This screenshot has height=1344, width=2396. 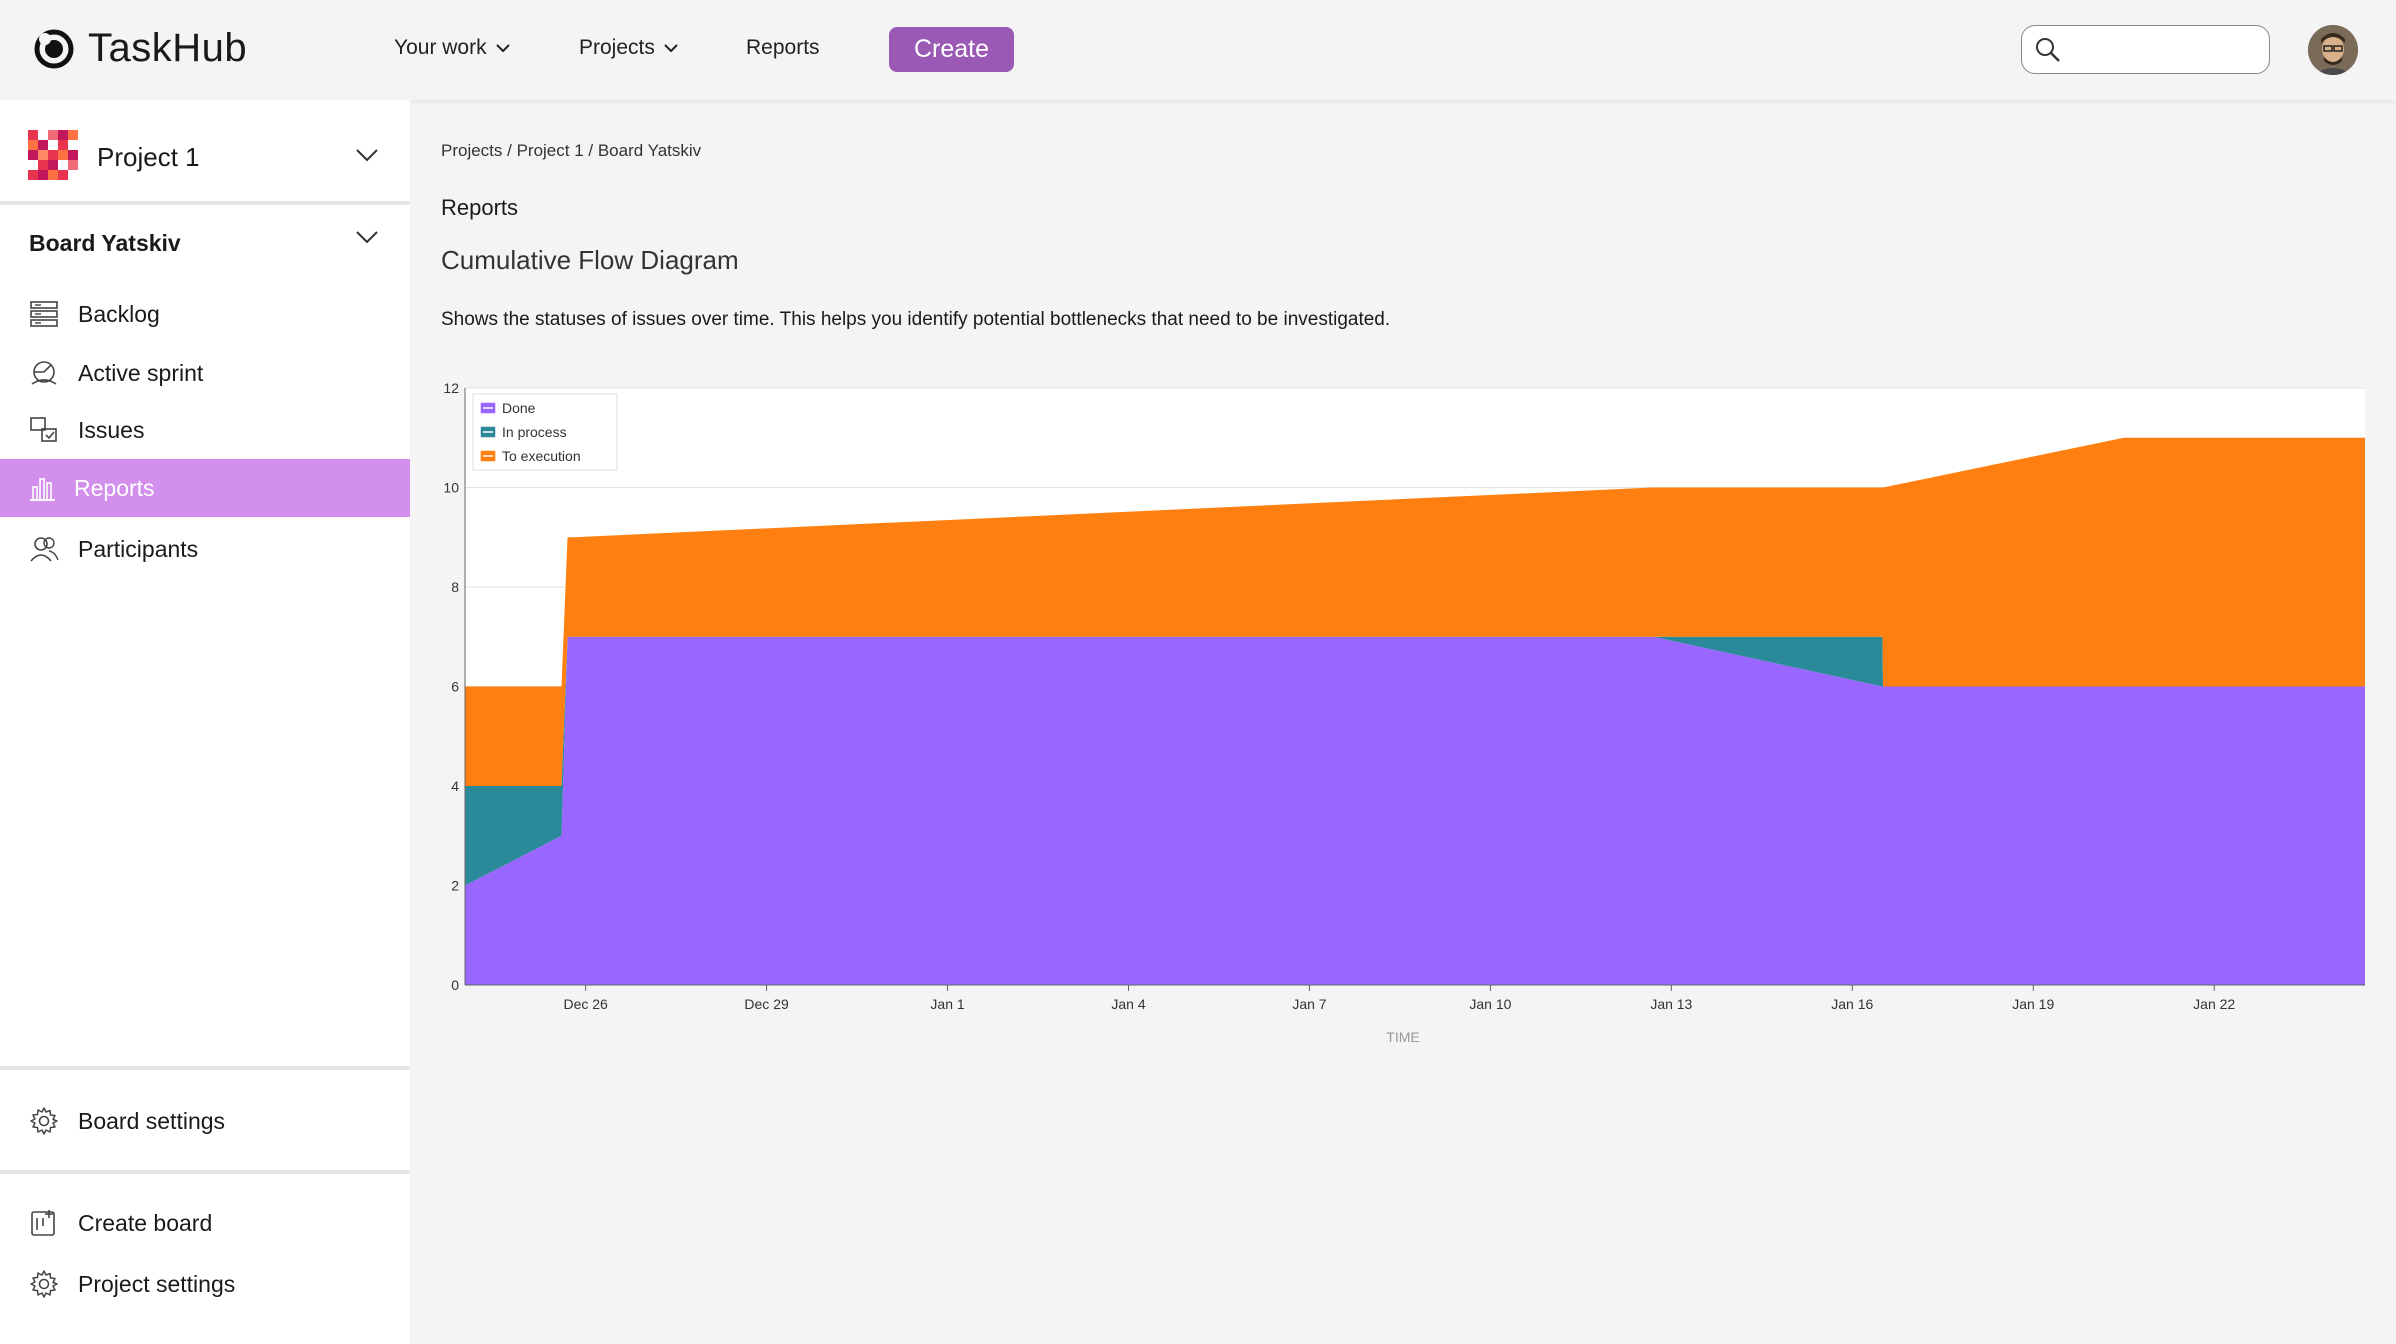 I want to click on legend-label: To execution, so click(x=541, y=456).